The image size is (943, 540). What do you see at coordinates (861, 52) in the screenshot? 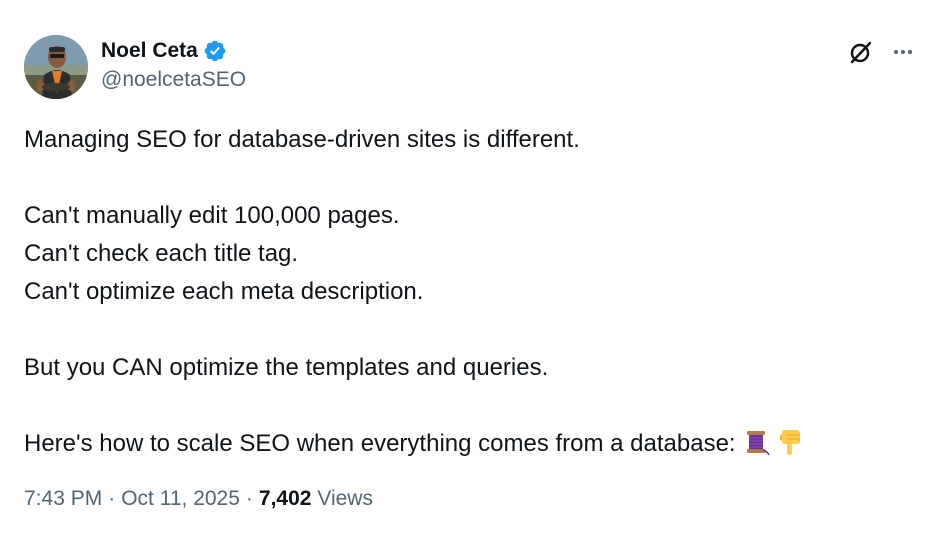
I see `grok-icon` at bounding box center [861, 52].